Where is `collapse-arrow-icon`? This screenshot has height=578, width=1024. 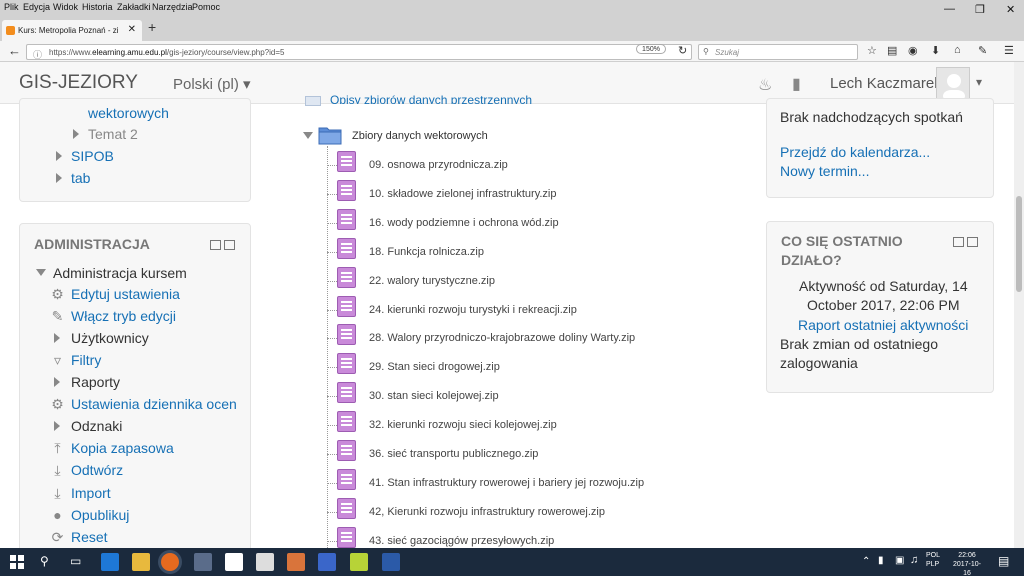
collapse-arrow-icon is located at coordinates (41, 272).